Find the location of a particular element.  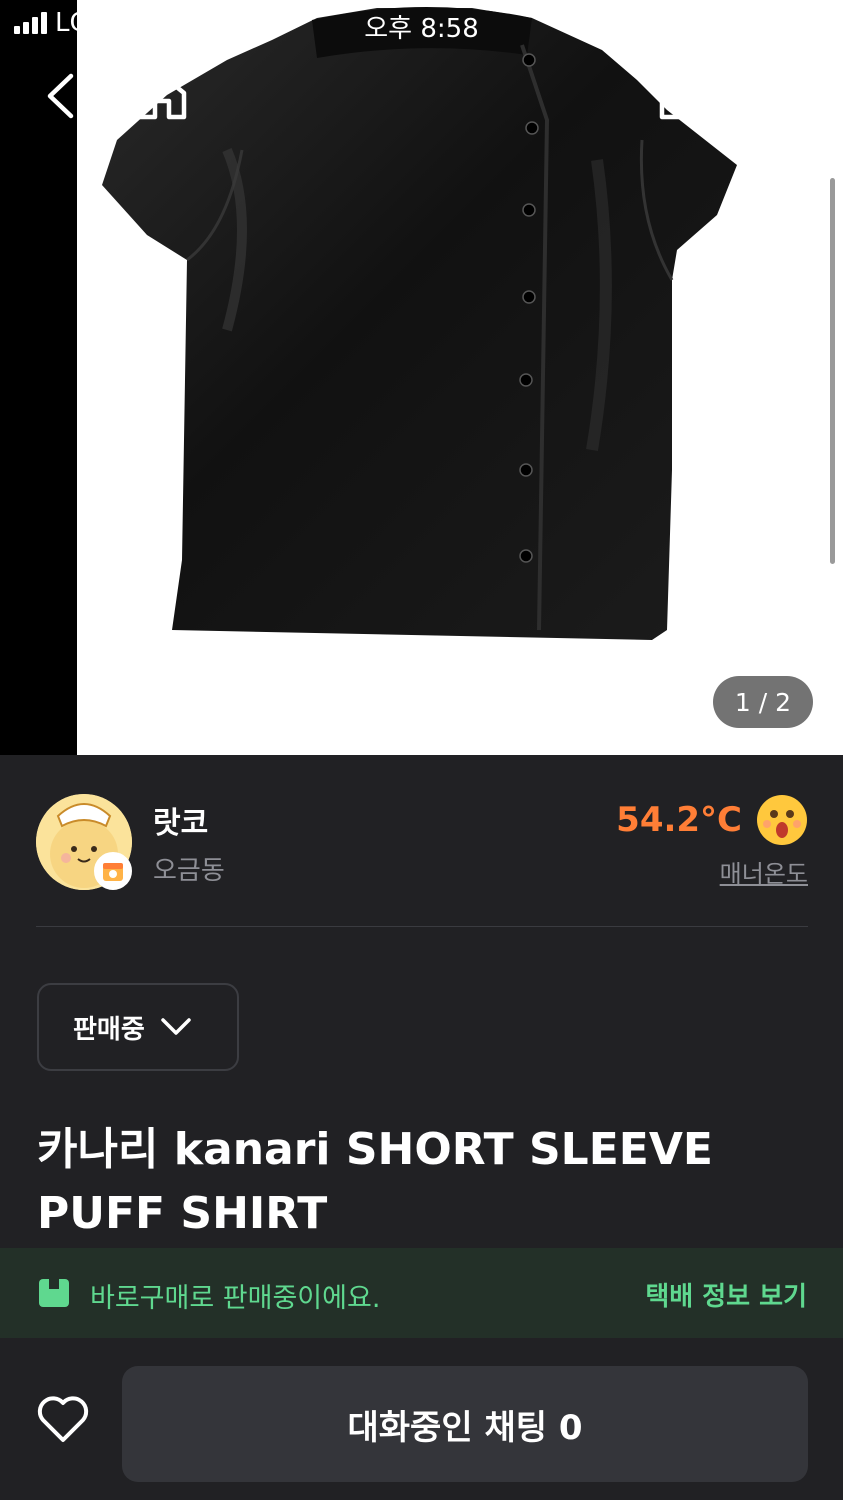

level-badge-icon is located at coordinates (113, 871).